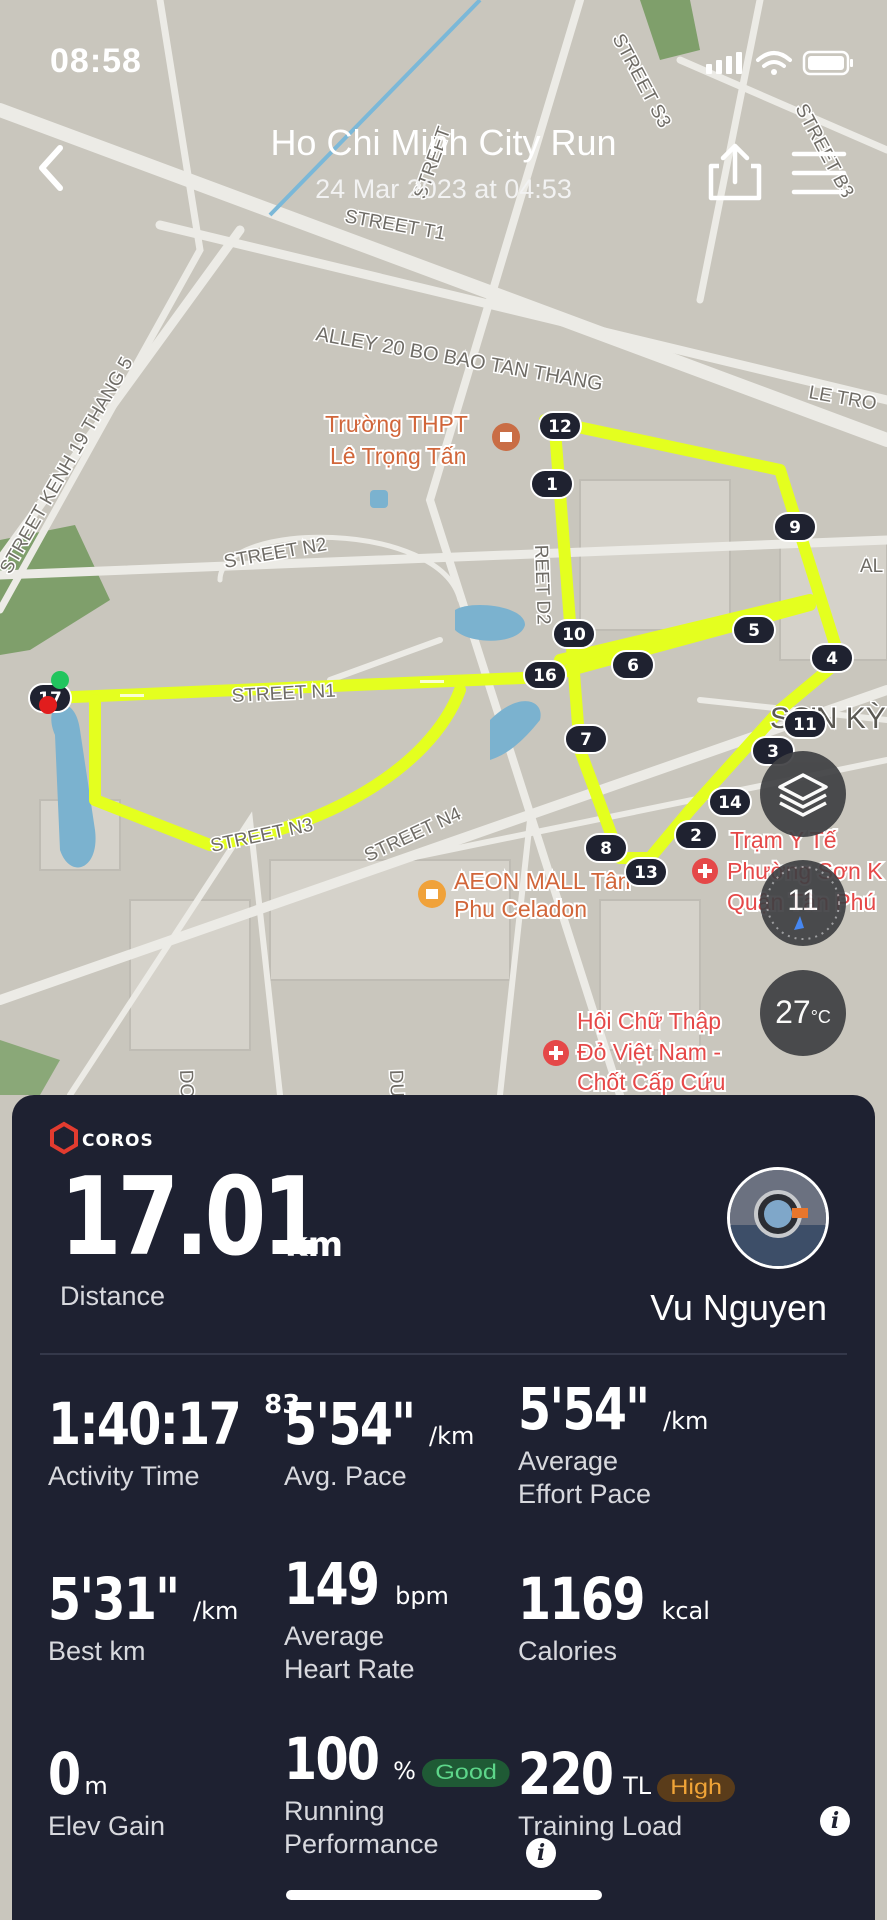 This screenshot has width=887, height=1920. What do you see at coordinates (443, 60) in the screenshot?
I see `status-bar: 08:58` at bounding box center [443, 60].